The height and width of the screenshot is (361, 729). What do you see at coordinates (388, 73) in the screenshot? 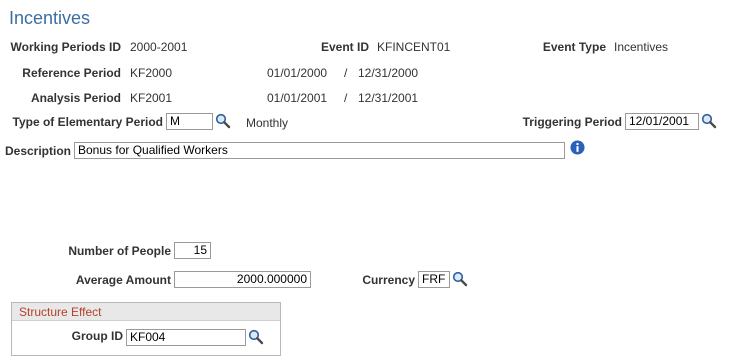
I see `reference-period-end: 12/31/2000` at bounding box center [388, 73].